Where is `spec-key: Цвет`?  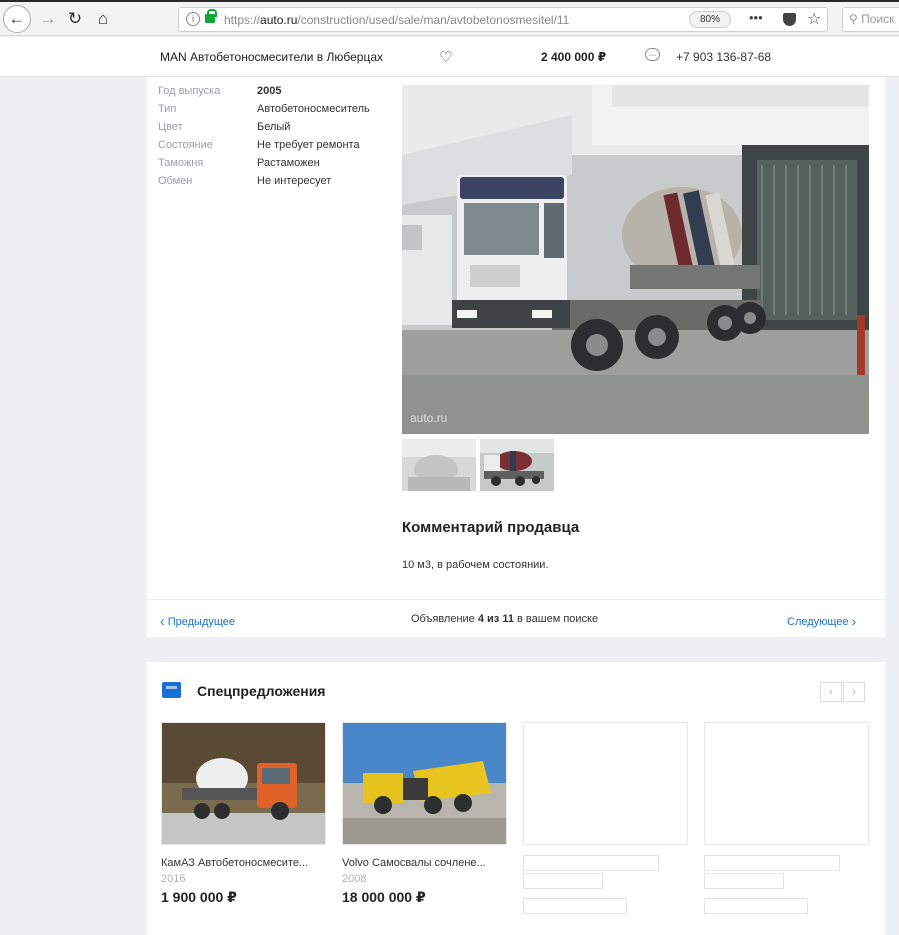
spec-key: Цвет is located at coordinates (170, 127).